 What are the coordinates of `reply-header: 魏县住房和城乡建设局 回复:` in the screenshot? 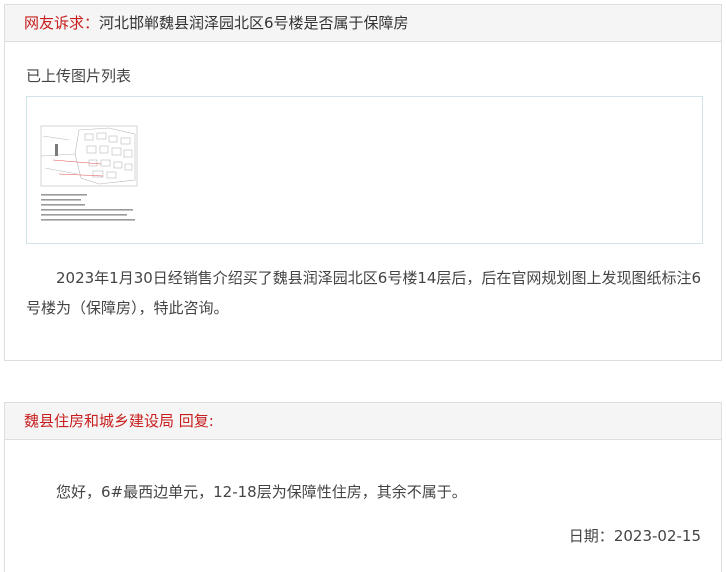 It's located at (363, 421).